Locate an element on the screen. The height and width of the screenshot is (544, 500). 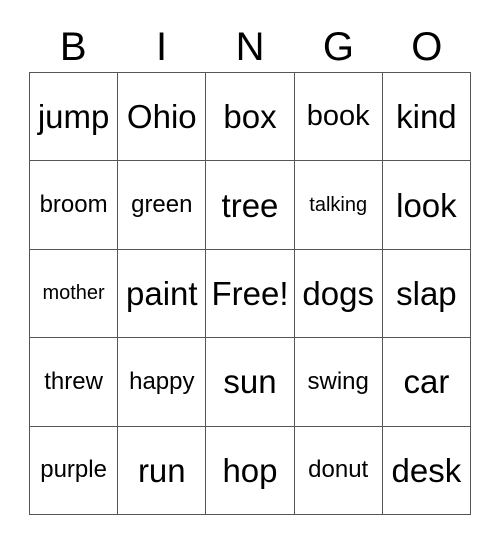
bingo-cell-label: green is located at coordinates (162, 205).